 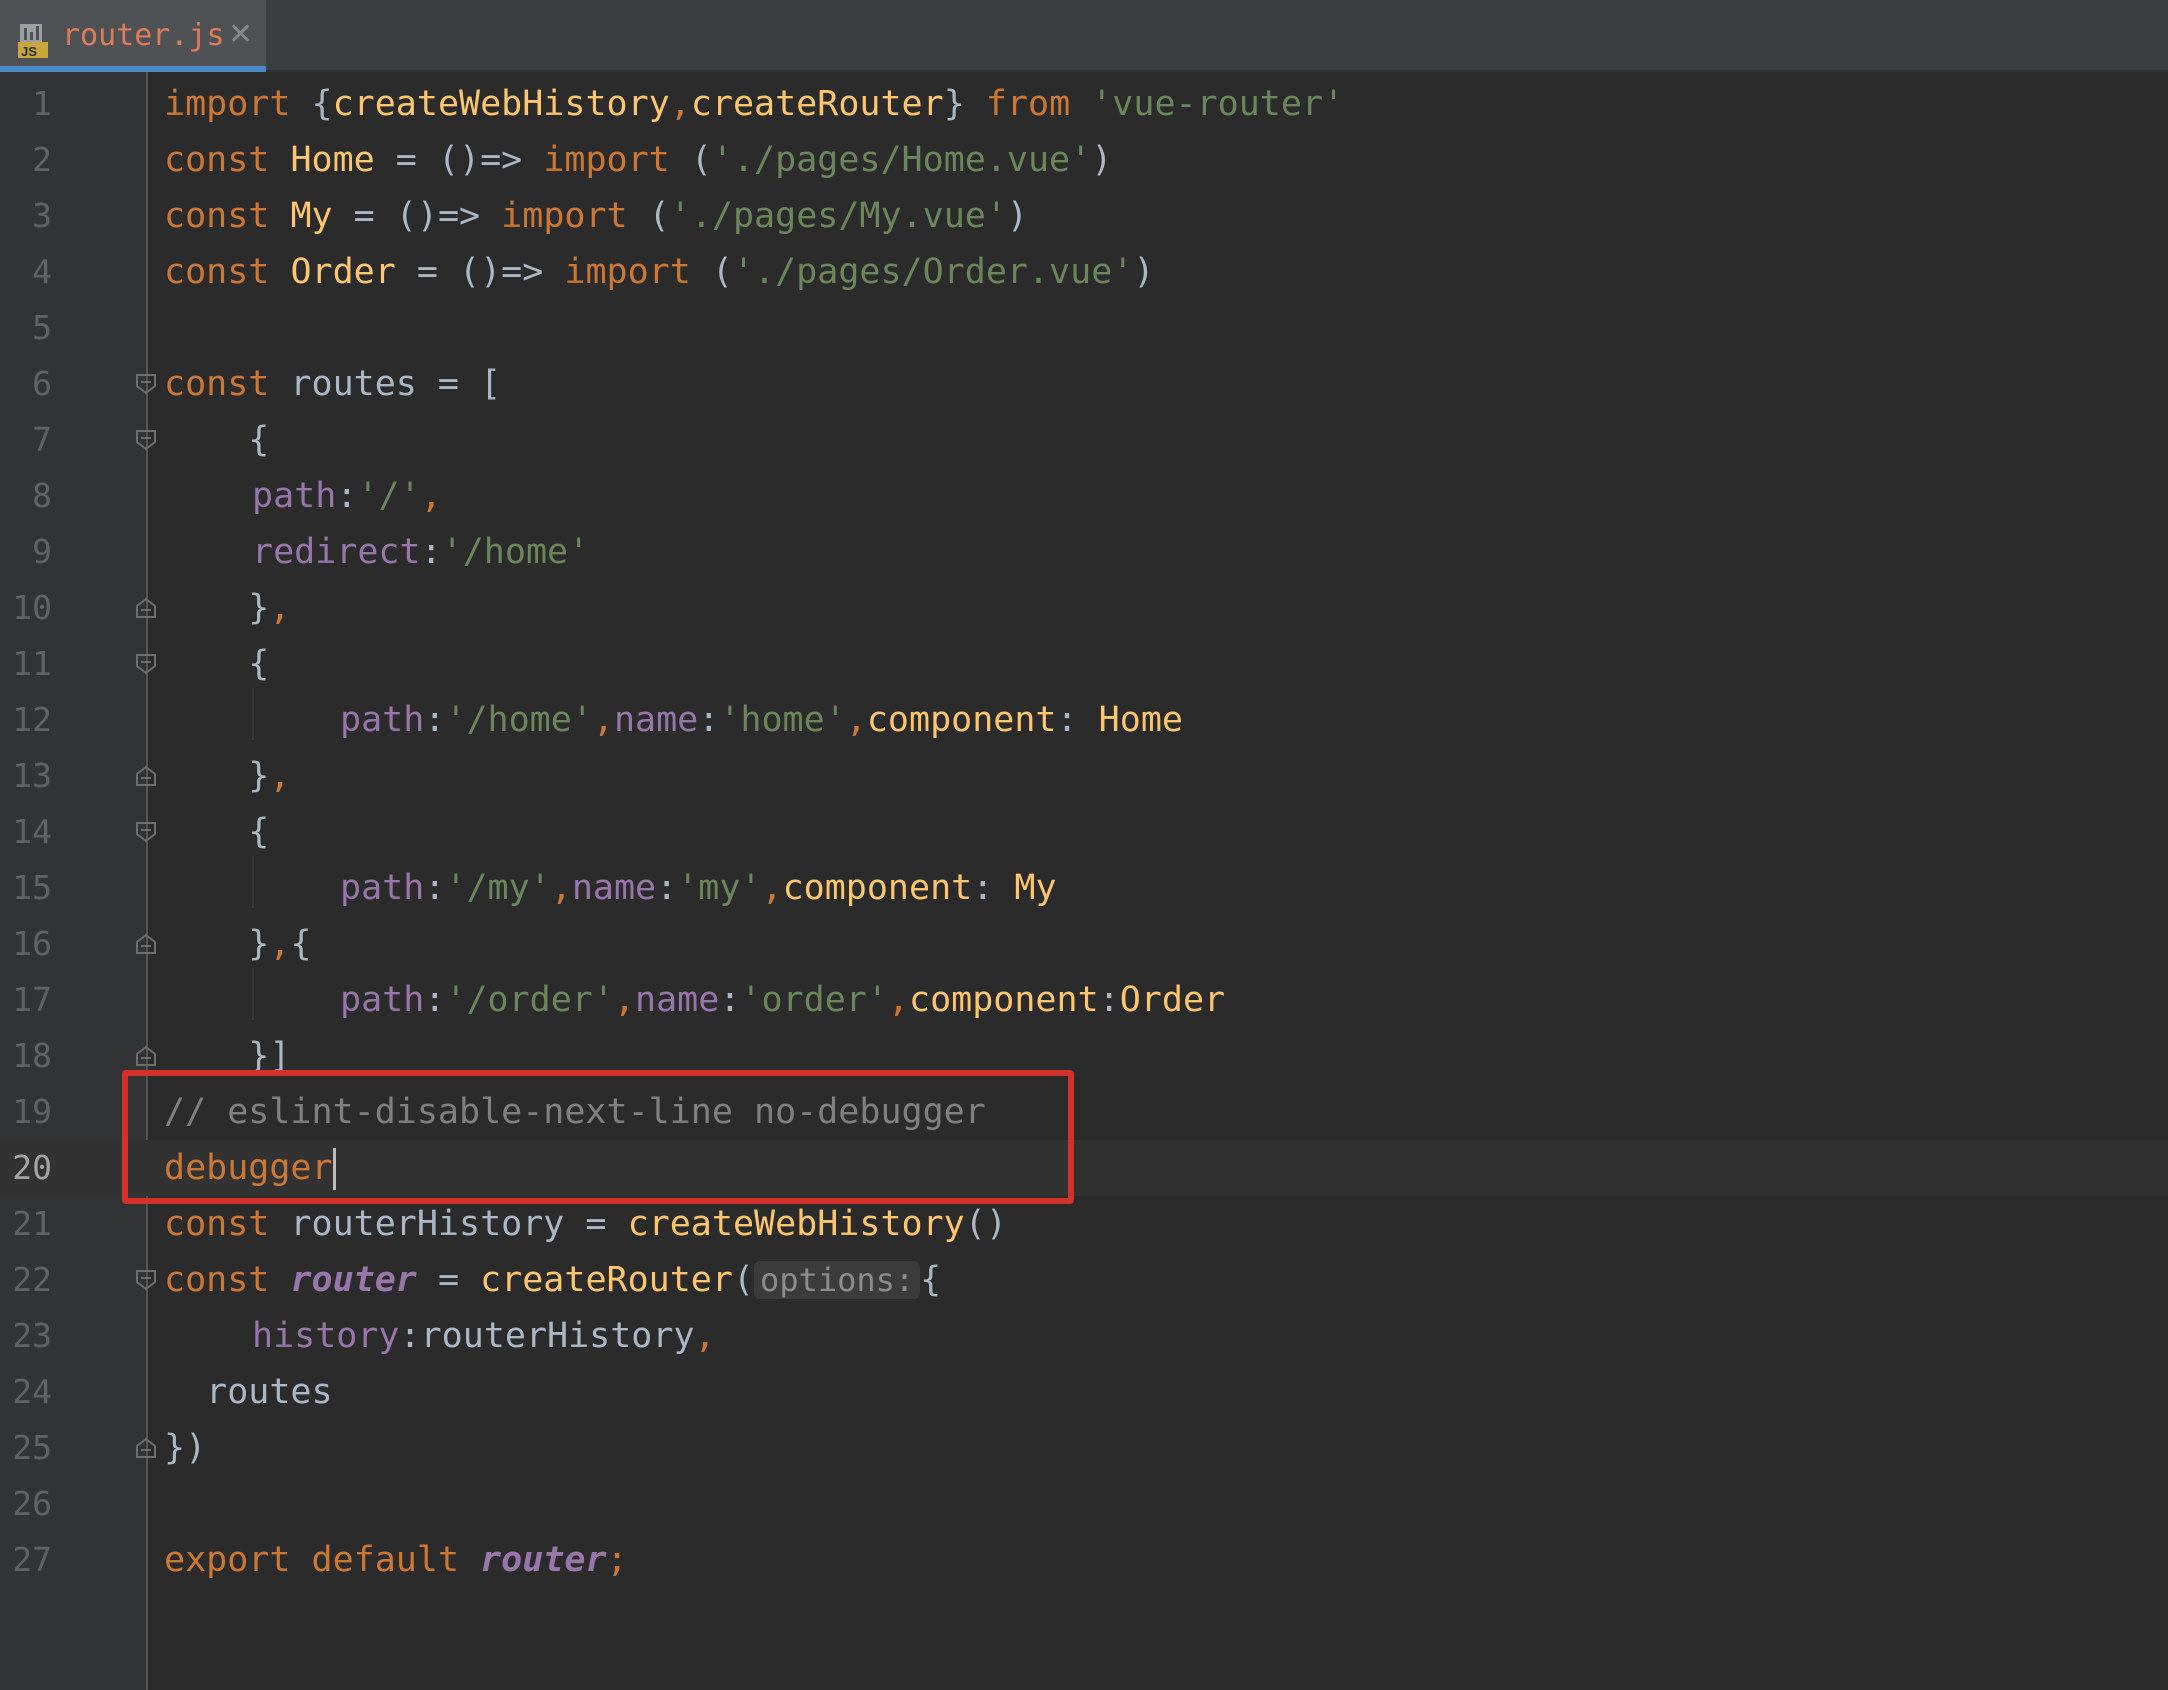 What do you see at coordinates (606, 160) in the screenshot?
I see `token-keyword: import` at bounding box center [606, 160].